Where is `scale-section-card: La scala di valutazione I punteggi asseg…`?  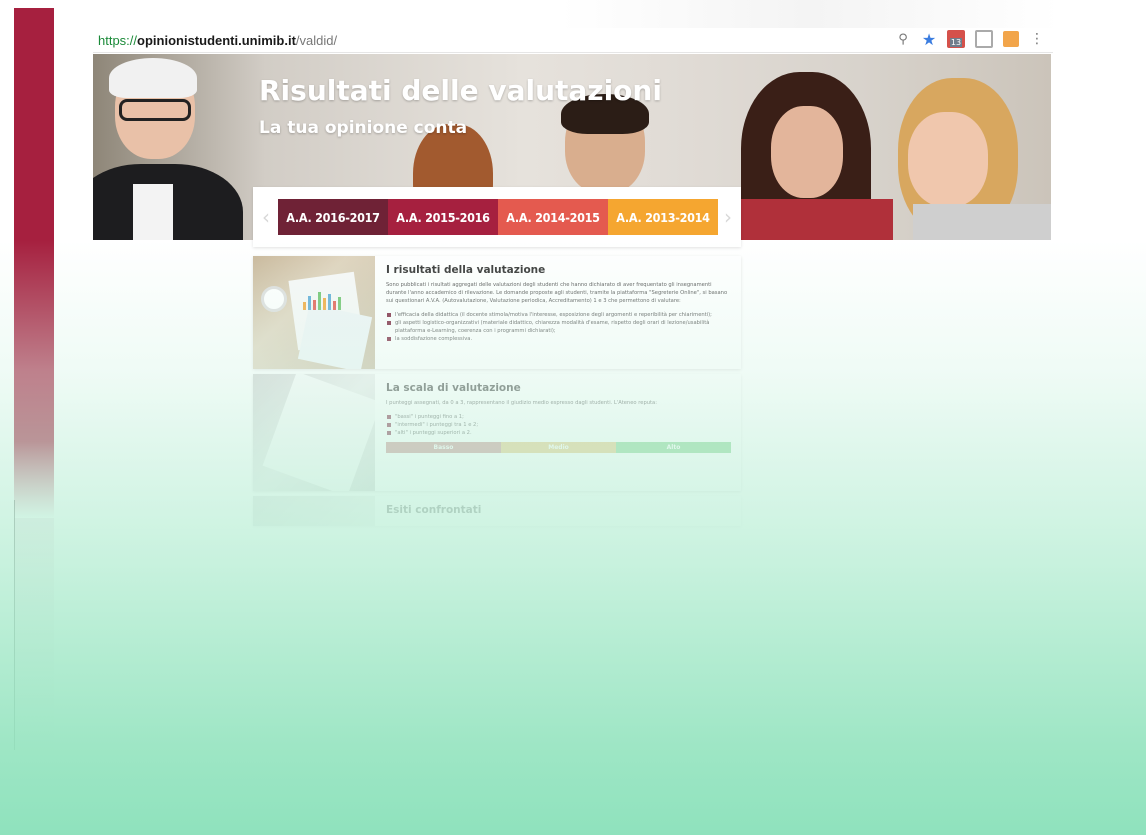
scale-section-card: La scala di valutazione I punteggi asseg… is located at coordinates (497, 432).